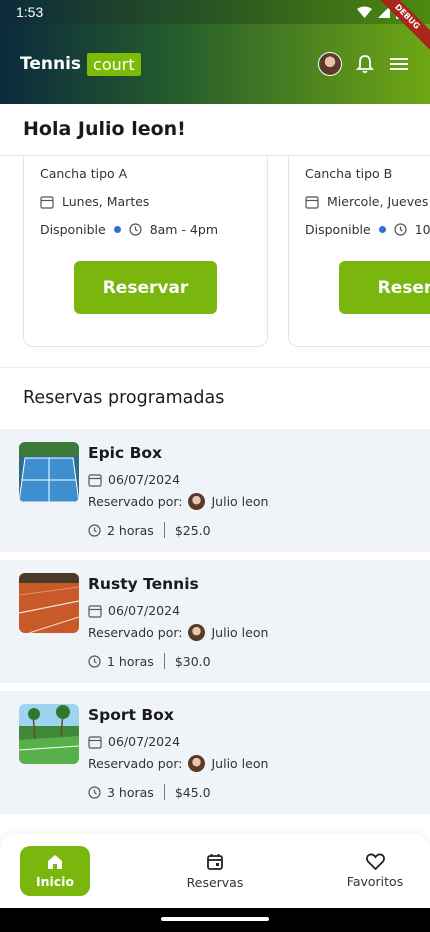  I want to click on greeting-bar: Hola Julio leon!, so click(215, 130).